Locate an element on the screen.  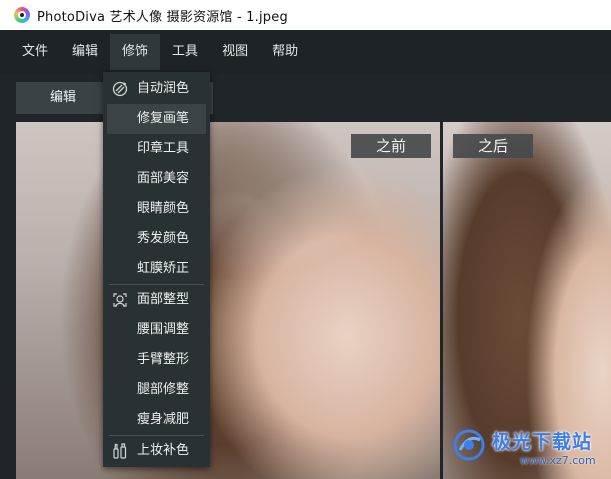
menu-item-label: 修复画笔 is located at coordinates (163, 118).